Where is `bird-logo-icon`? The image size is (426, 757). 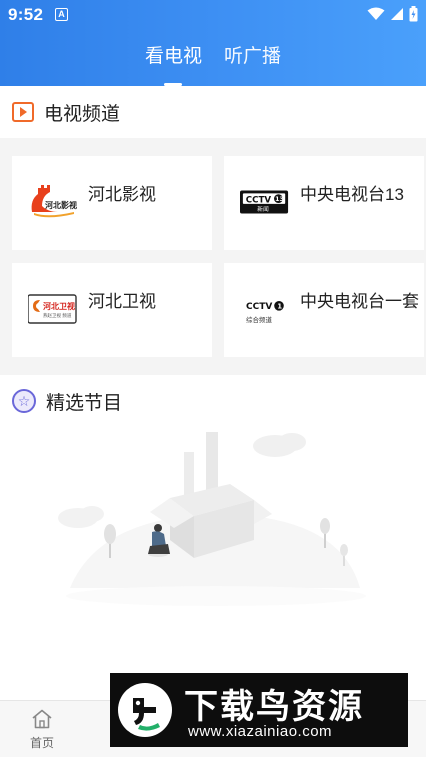
bird-logo-icon is located at coordinates (145, 710).